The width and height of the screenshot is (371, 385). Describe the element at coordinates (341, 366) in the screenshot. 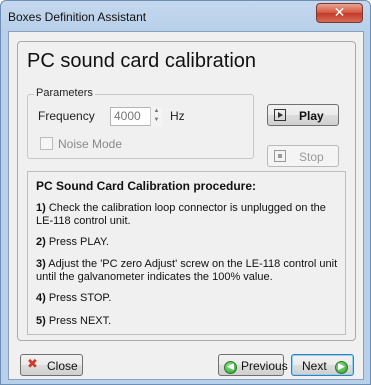

I see `arrow-right-icon: ▶` at that location.